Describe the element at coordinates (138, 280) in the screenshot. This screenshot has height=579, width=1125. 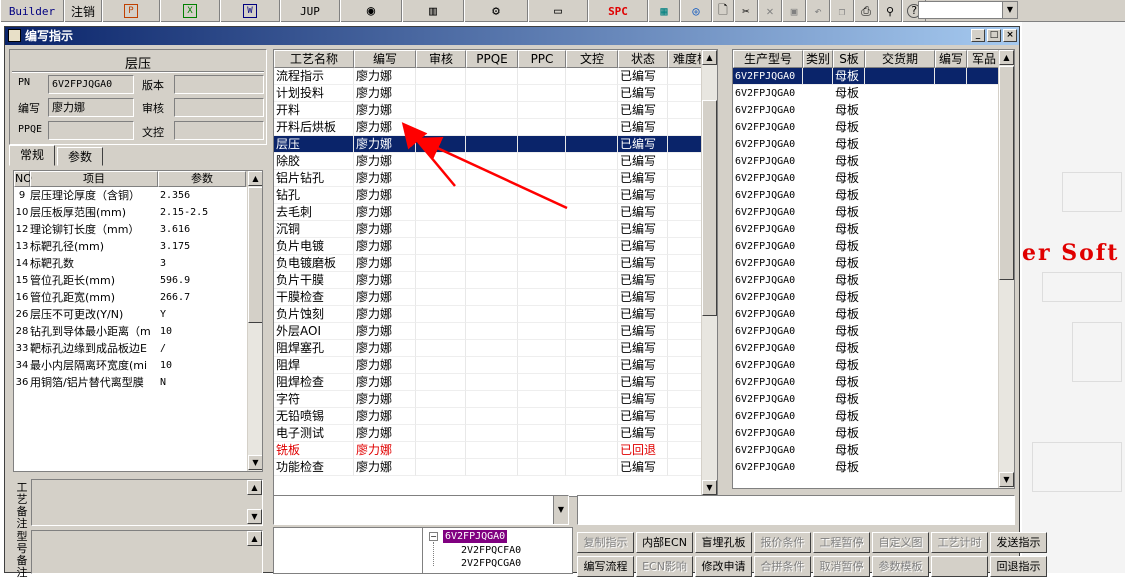
I see `param-row: 15 管位孔距长(mm) 596.9` at that location.